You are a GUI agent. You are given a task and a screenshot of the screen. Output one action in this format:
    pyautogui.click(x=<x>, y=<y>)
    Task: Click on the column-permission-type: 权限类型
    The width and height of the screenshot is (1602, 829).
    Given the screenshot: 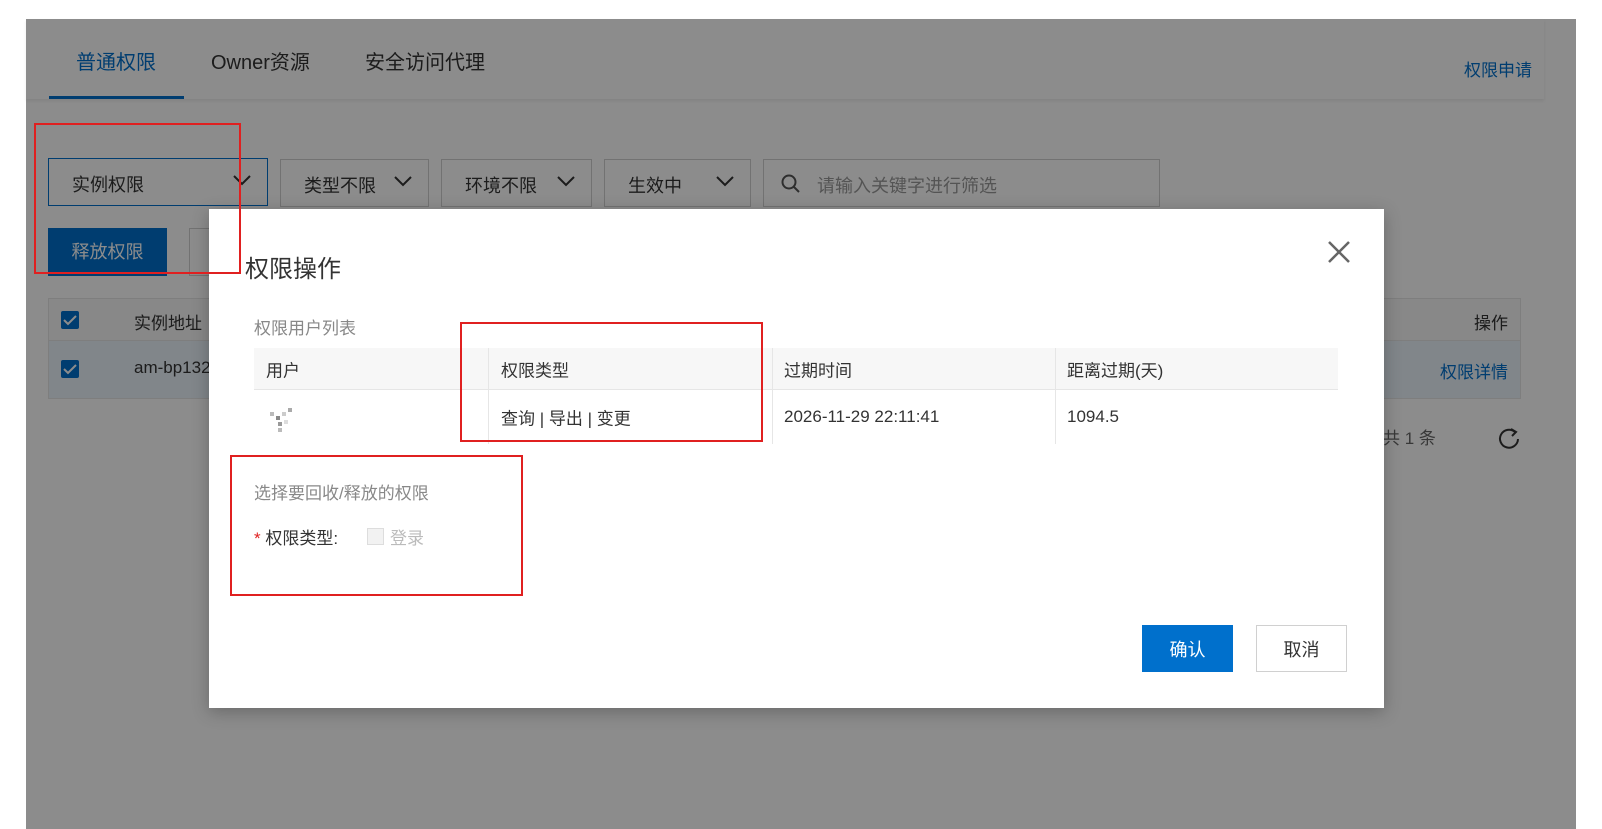 What is the action you would take?
    pyautogui.click(x=535, y=370)
    